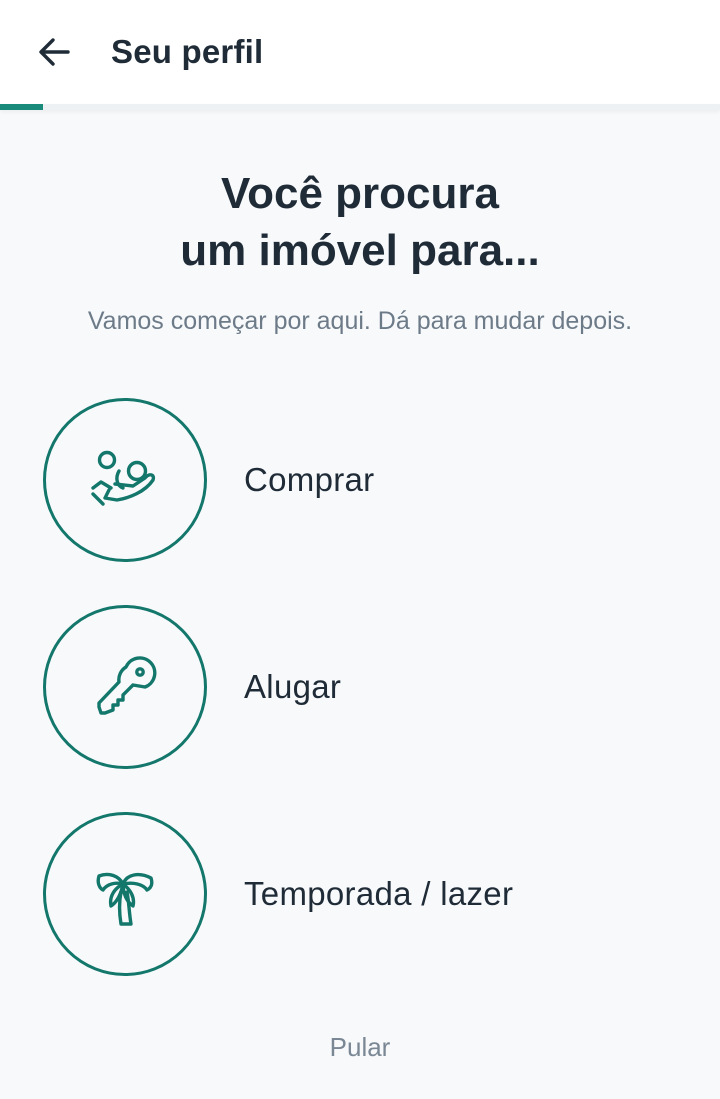 The height and width of the screenshot is (1099, 720). What do you see at coordinates (187, 51) in the screenshot?
I see `page-title: Seu perfil` at bounding box center [187, 51].